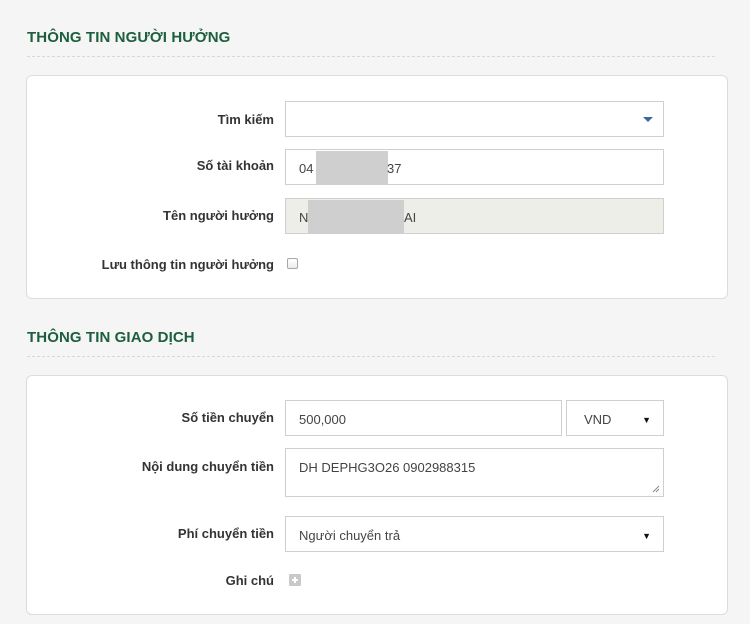 Image resolution: width=750 pixels, height=624 pixels. I want to click on search-dropdown, so click(474, 119).